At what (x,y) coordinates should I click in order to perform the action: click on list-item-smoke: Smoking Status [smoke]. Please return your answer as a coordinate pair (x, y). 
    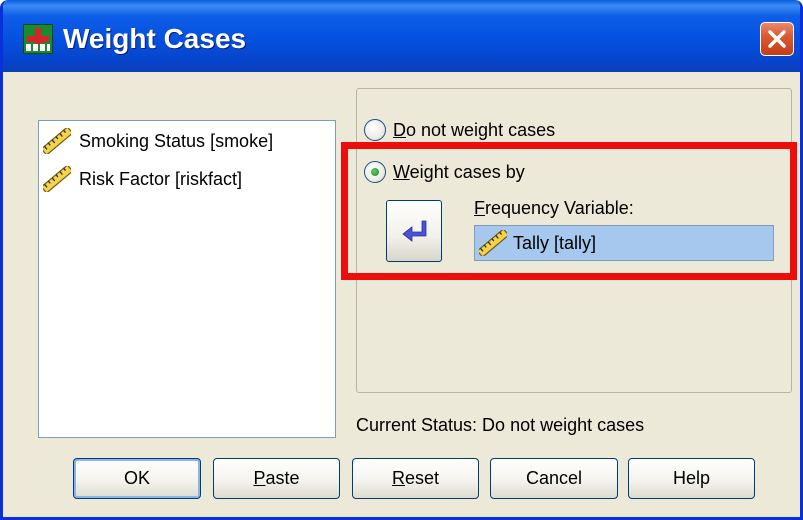
    Looking at the image, I should click on (158, 141).